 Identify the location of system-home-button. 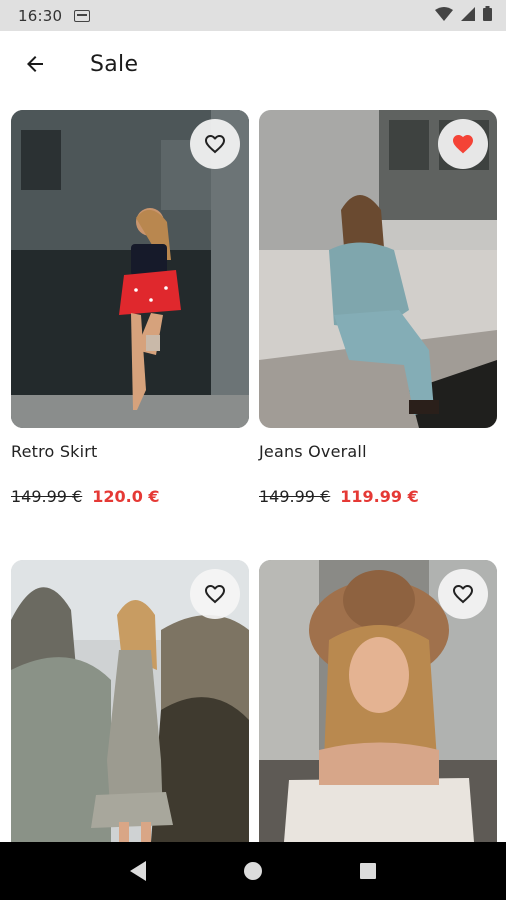
(253, 871).